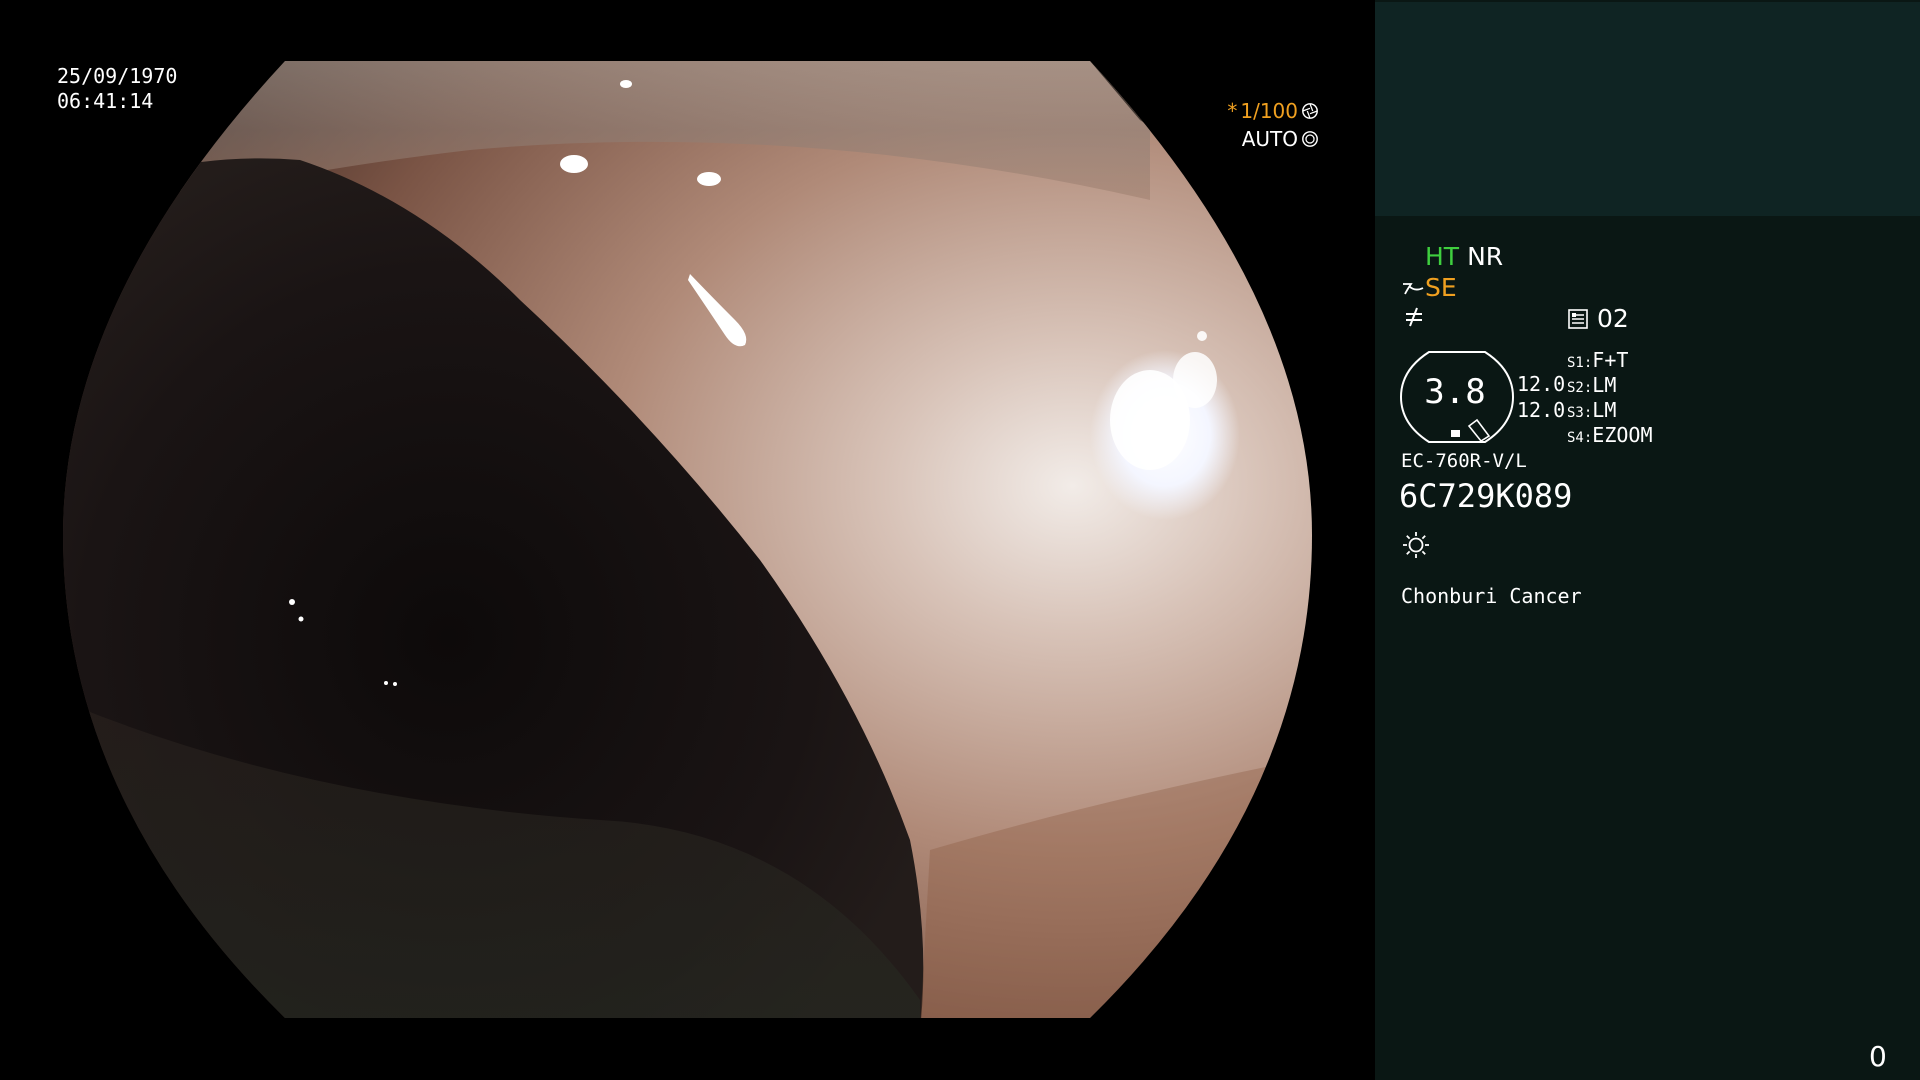 The image size is (1920, 1080). Describe the element at coordinates (1604, 410) in the screenshot. I see `switch-3-value: LM` at that location.